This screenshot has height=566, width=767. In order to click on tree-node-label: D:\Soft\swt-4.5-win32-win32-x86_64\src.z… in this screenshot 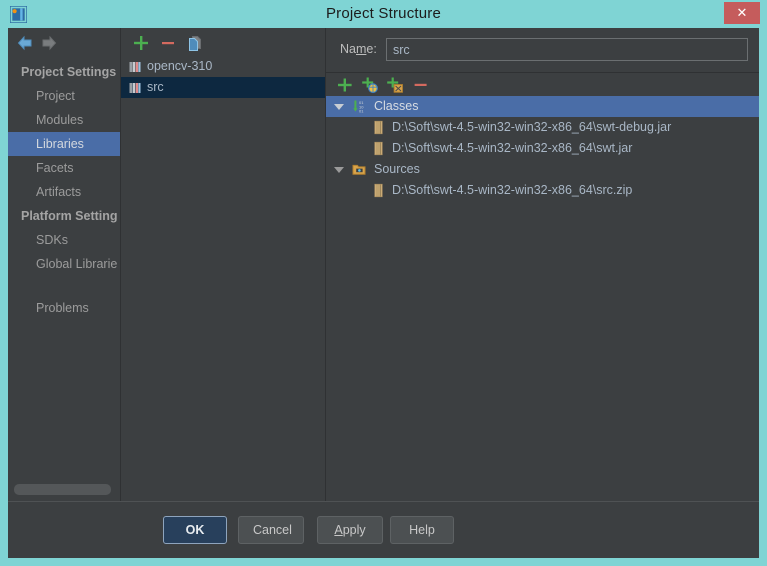, I will do `click(512, 190)`.